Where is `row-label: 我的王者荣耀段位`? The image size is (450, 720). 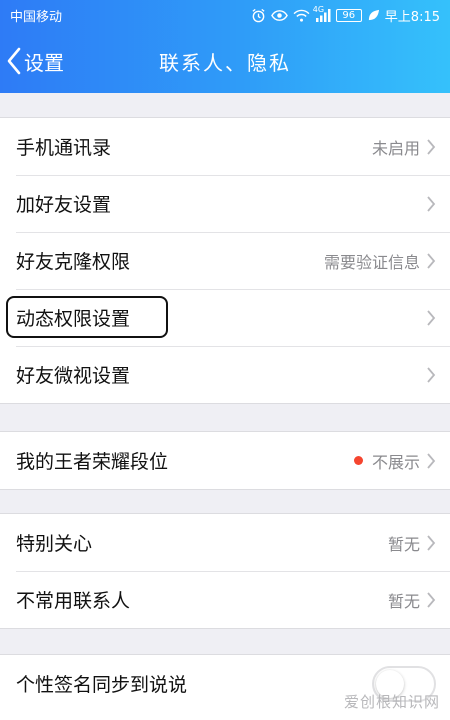 row-label: 我的王者荣耀段位 is located at coordinates (92, 462).